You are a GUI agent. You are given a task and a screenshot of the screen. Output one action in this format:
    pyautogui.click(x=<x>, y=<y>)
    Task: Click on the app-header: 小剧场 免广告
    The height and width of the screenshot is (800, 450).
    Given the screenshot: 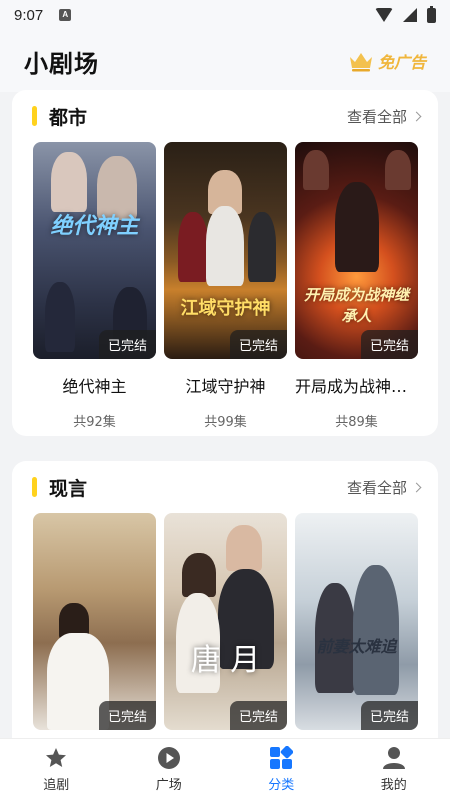 What is the action you would take?
    pyautogui.click(x=225, y=61)
    